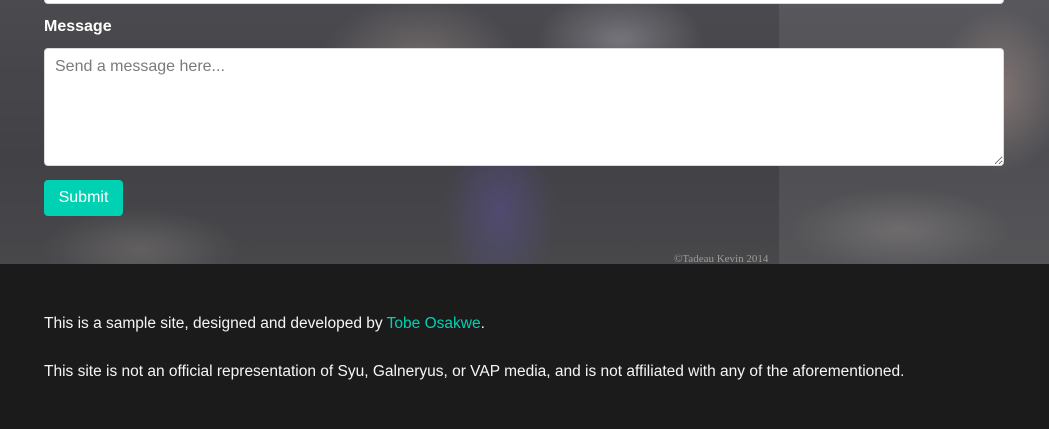  Describe the element at coordinates (434, 323) in the screenshot. I see `author-link: Tobe Osakwe` at that location.